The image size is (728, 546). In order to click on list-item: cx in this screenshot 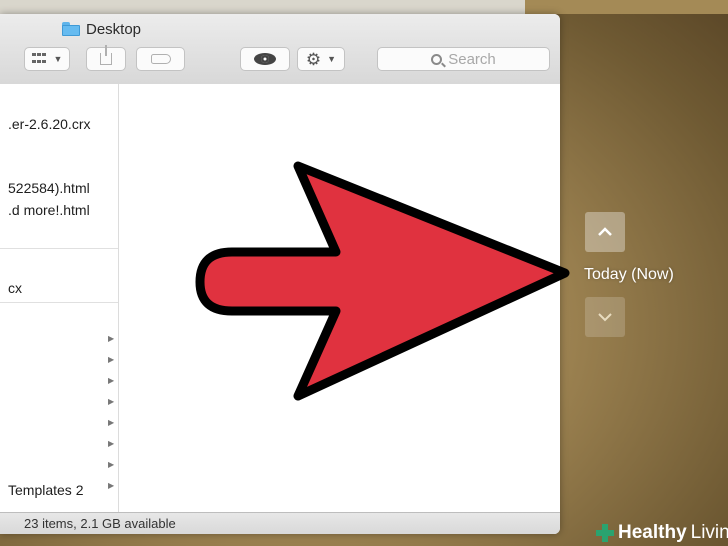, I will do `click(15, 288)`.